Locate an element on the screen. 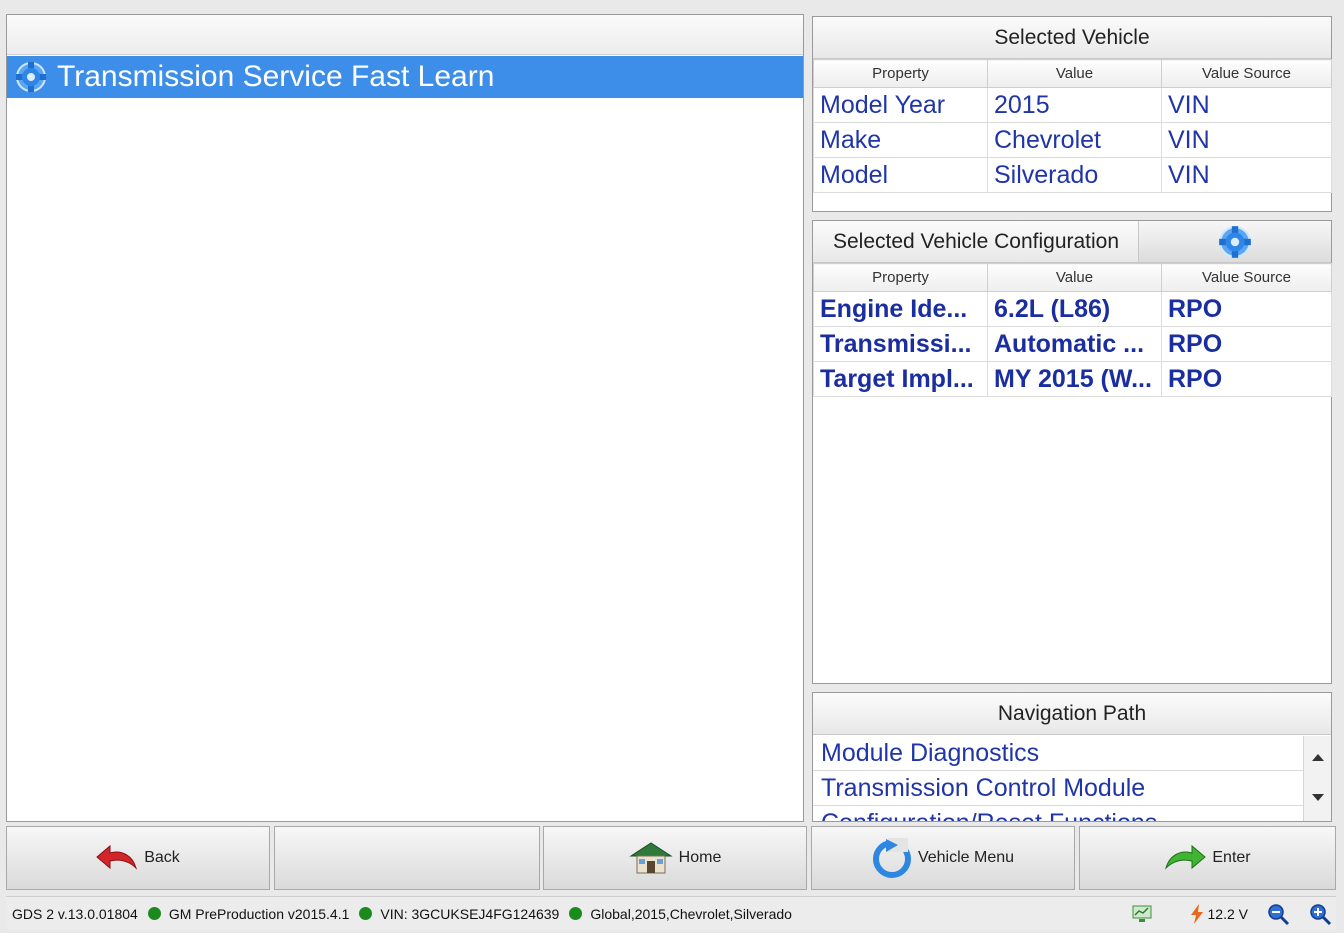  nav-path-item: Module Diagnostics is located at coordinates (1058, 753).